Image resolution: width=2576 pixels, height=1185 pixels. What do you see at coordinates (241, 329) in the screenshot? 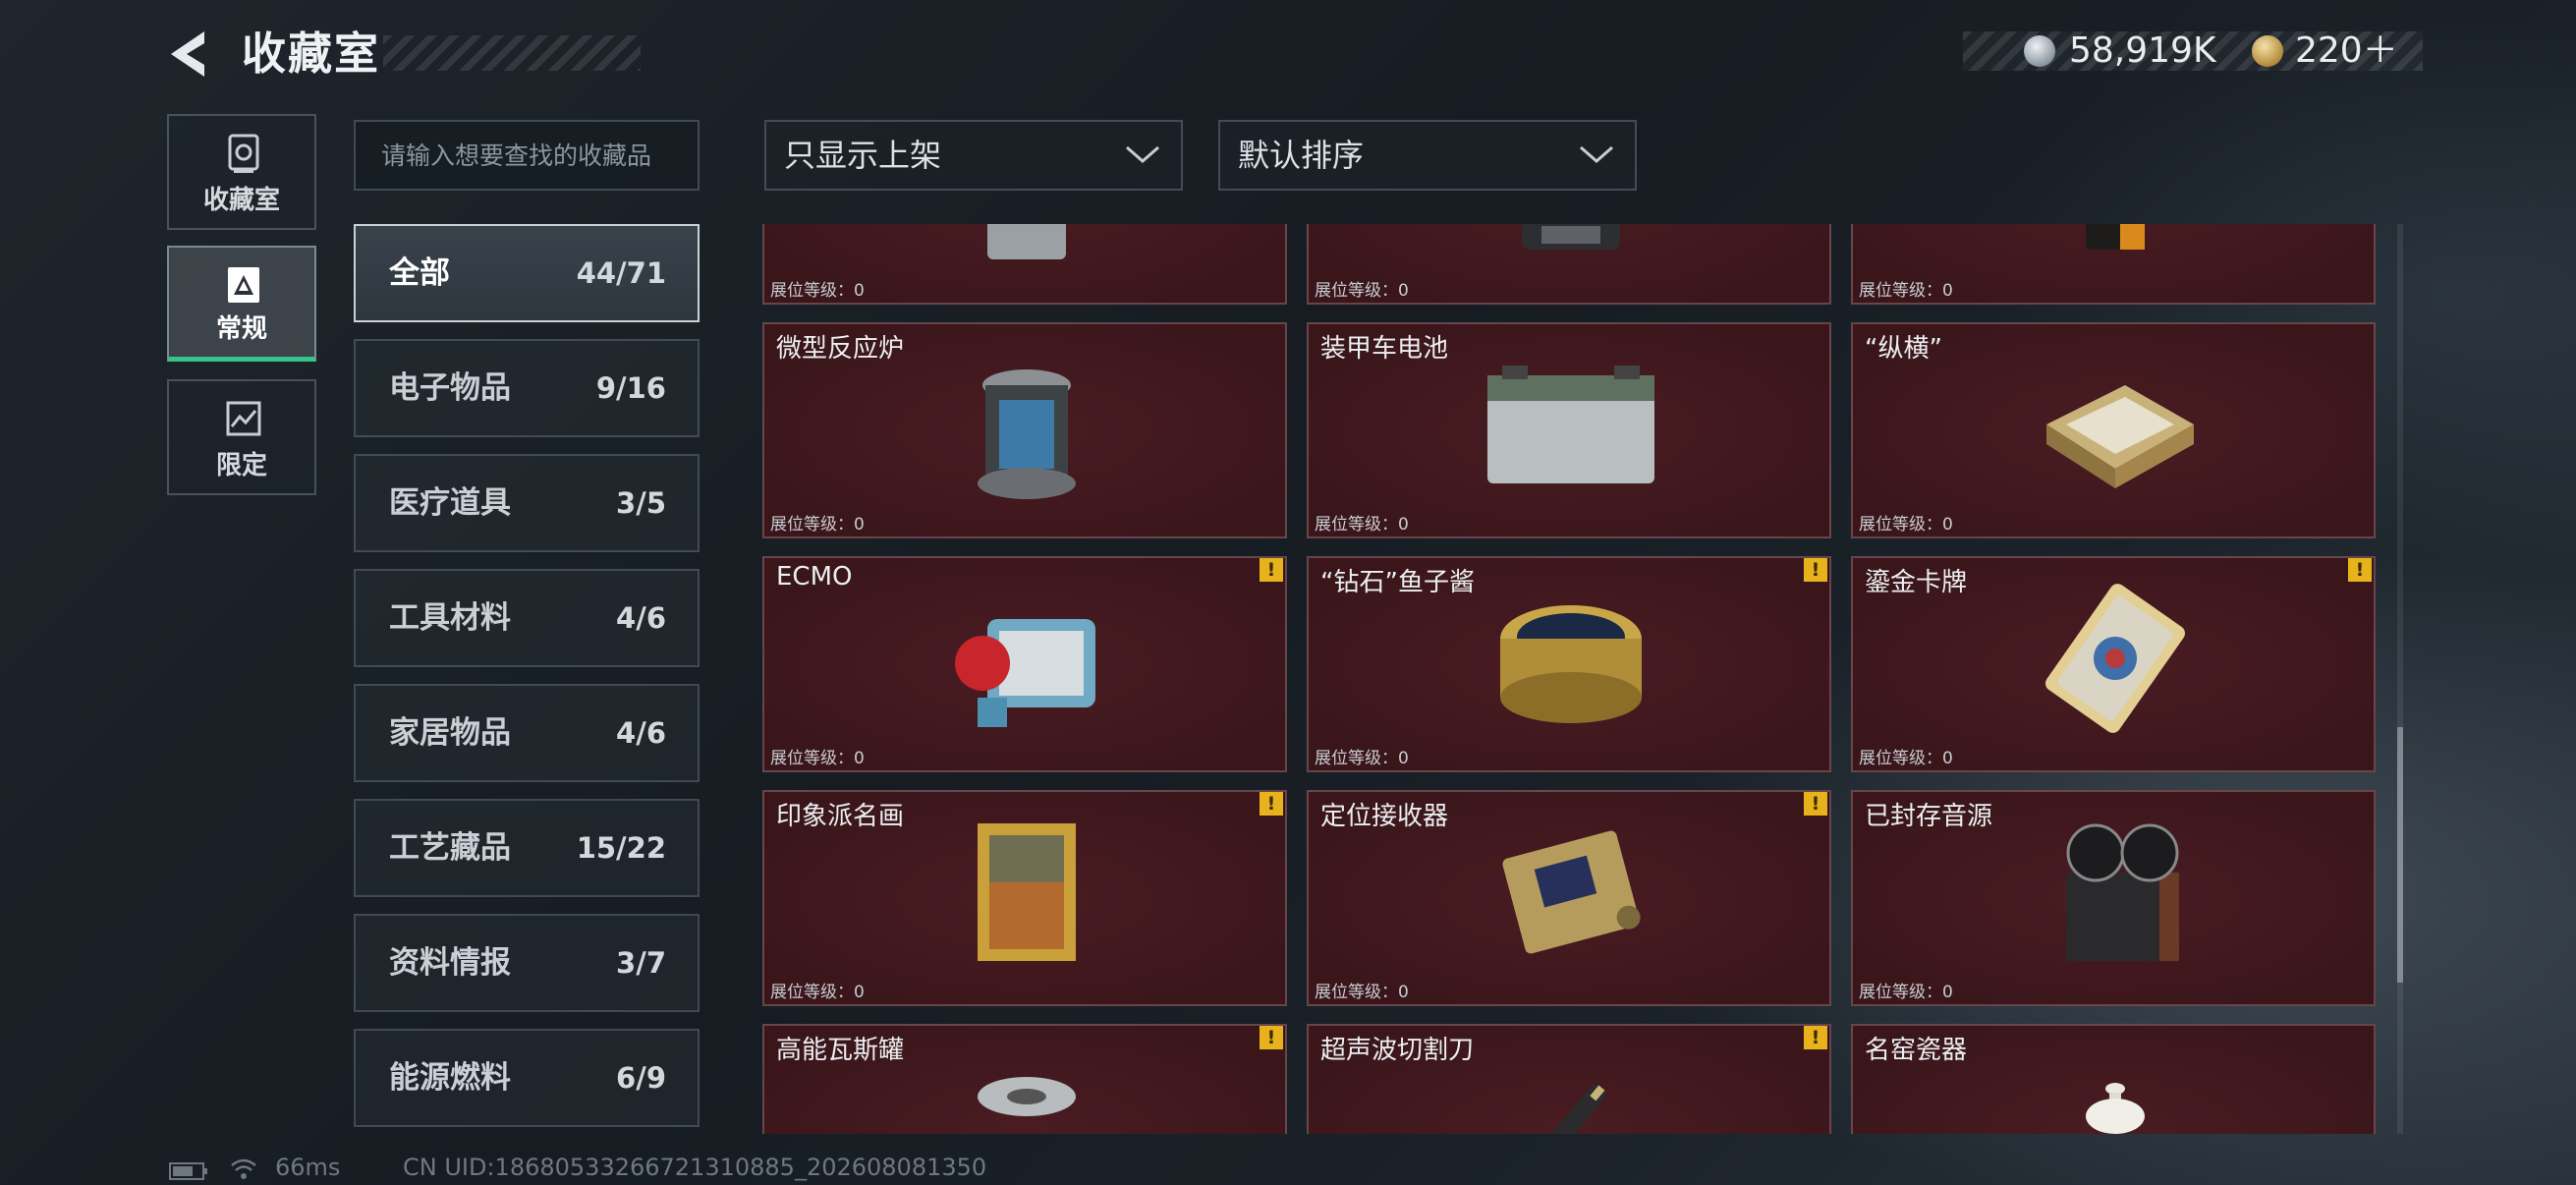
I see `side-tab-label: 常规` at bounding box center [241, 329].